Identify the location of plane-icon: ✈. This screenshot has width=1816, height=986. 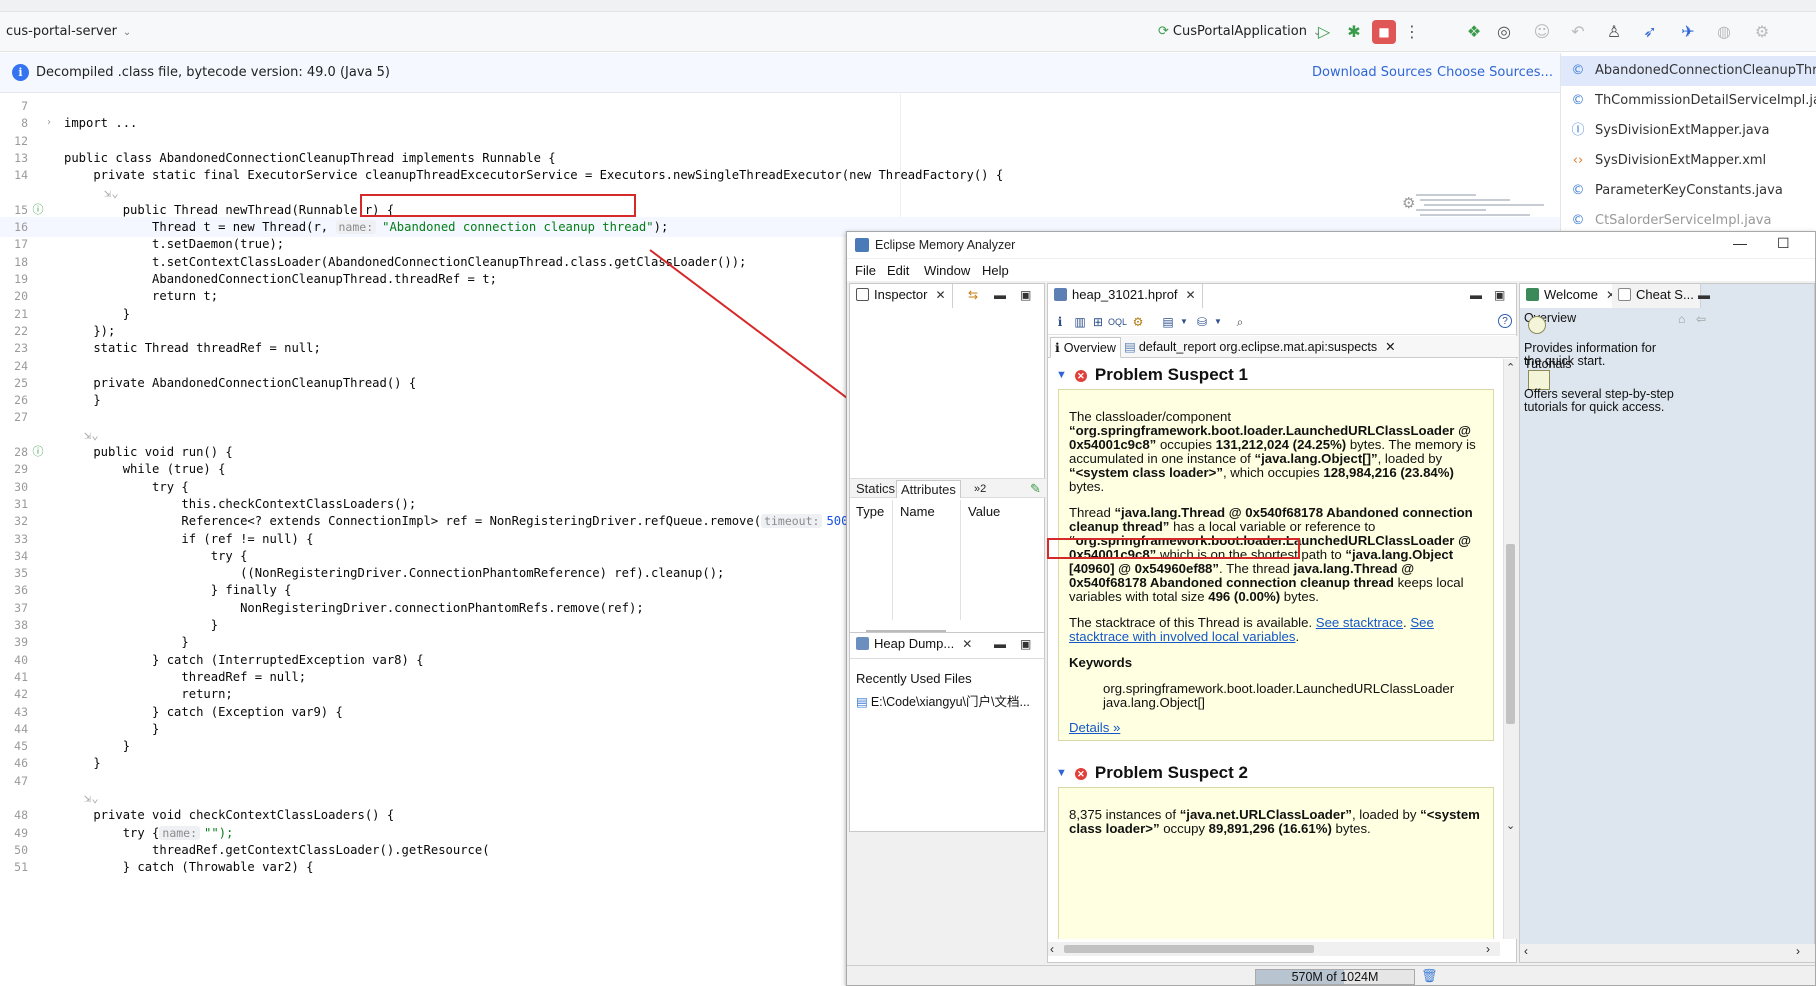
(1688, 32).